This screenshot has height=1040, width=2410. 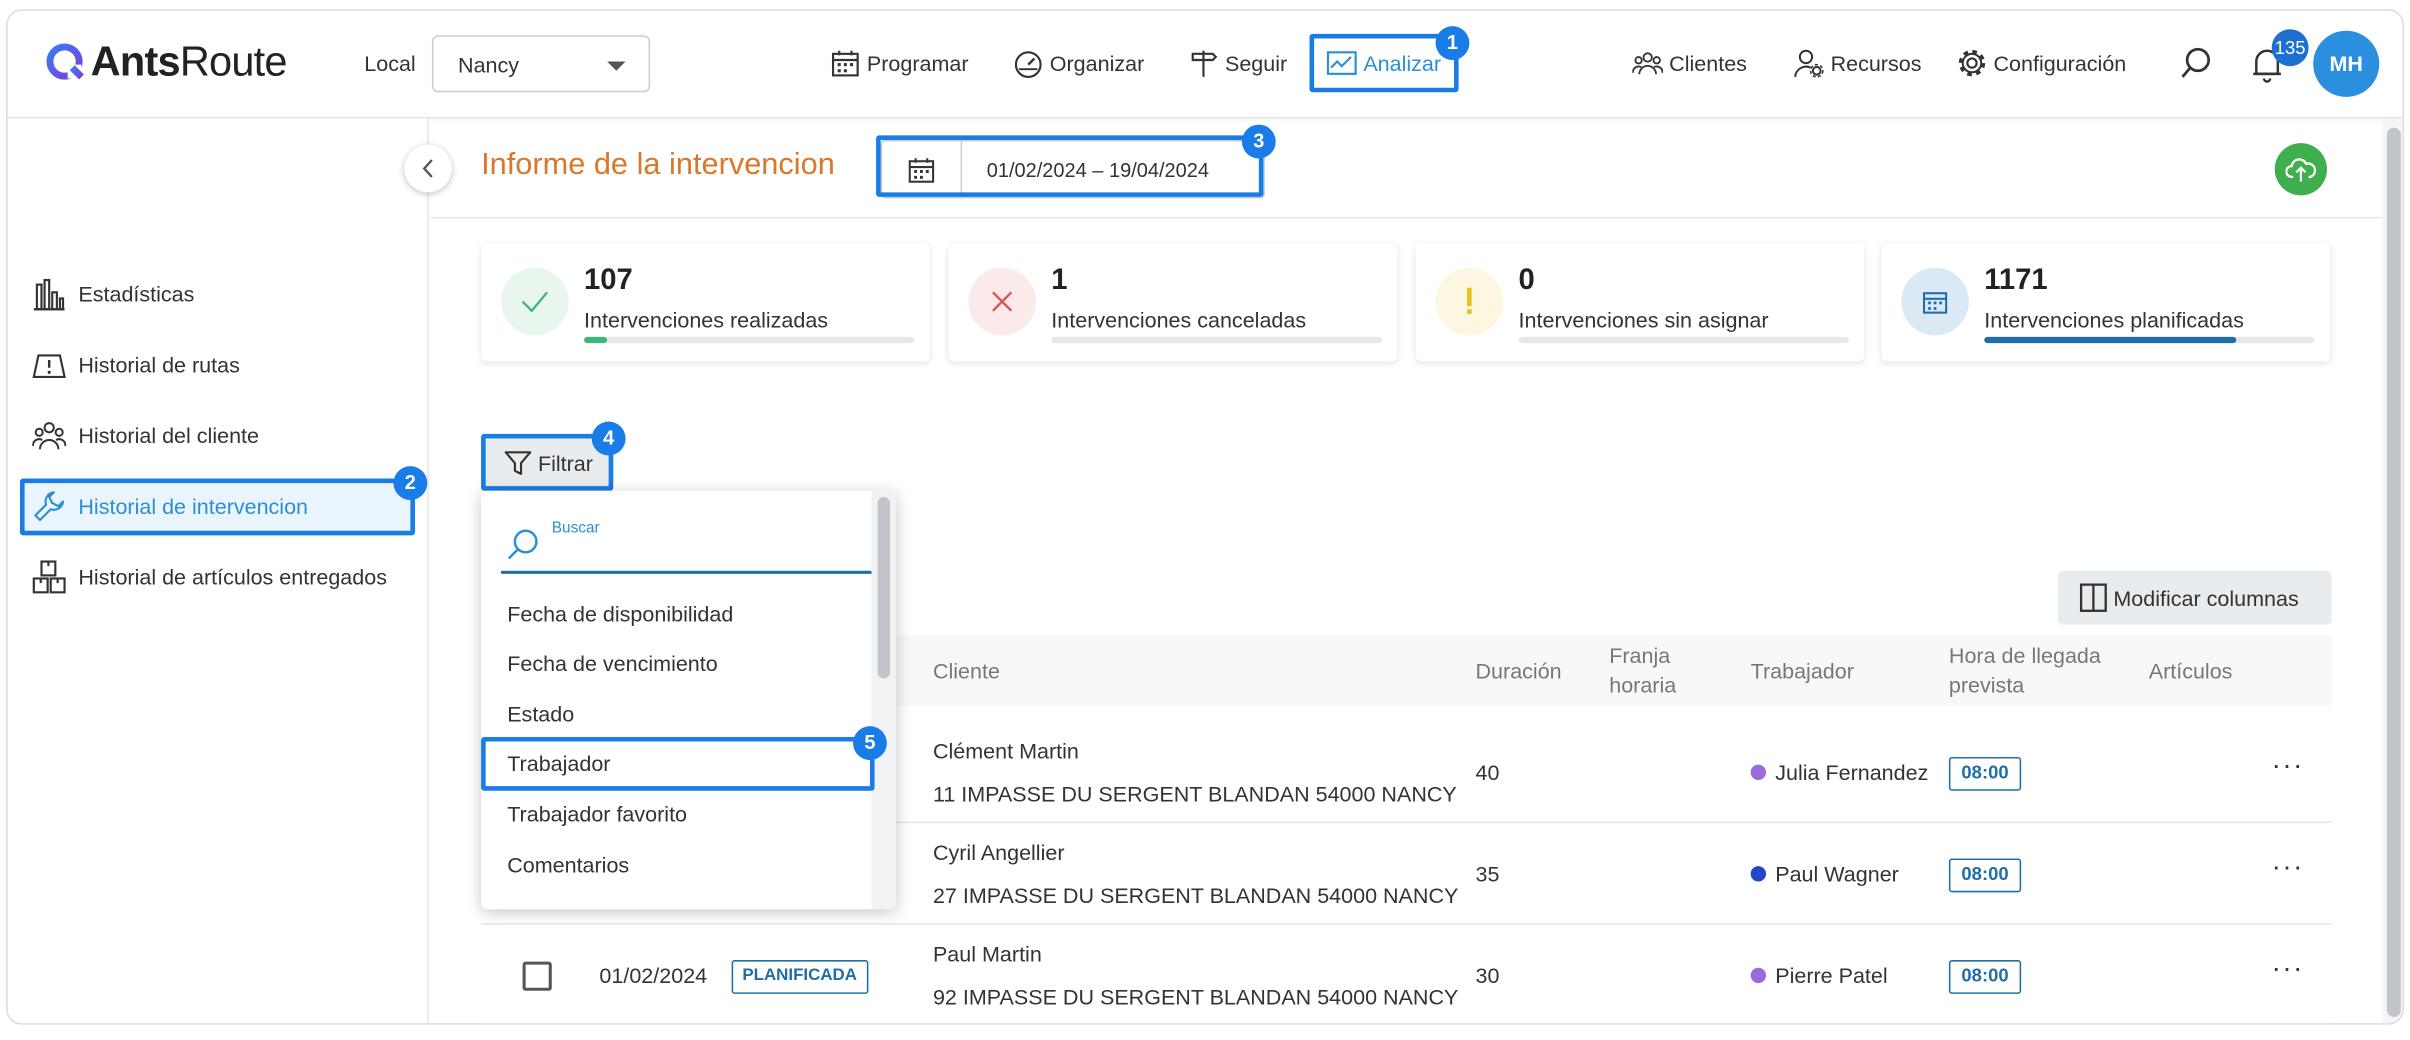 What do you see at coordinates (917, 63) in the screenshot?
I see `nav-programar-label: Programar` at bounding box center [917, 63].